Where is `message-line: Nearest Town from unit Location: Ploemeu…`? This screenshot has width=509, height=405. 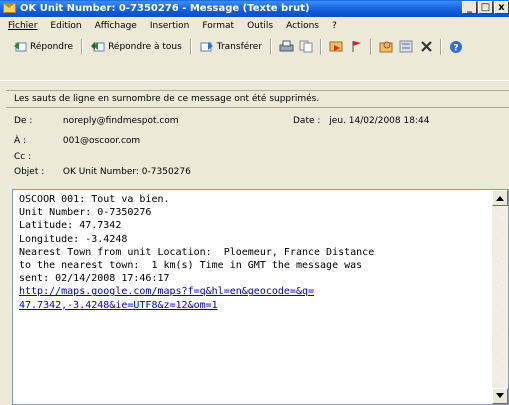 message-line: Nearest Town from unit Location: Ploemeu… is located at coordinates (197, 252).